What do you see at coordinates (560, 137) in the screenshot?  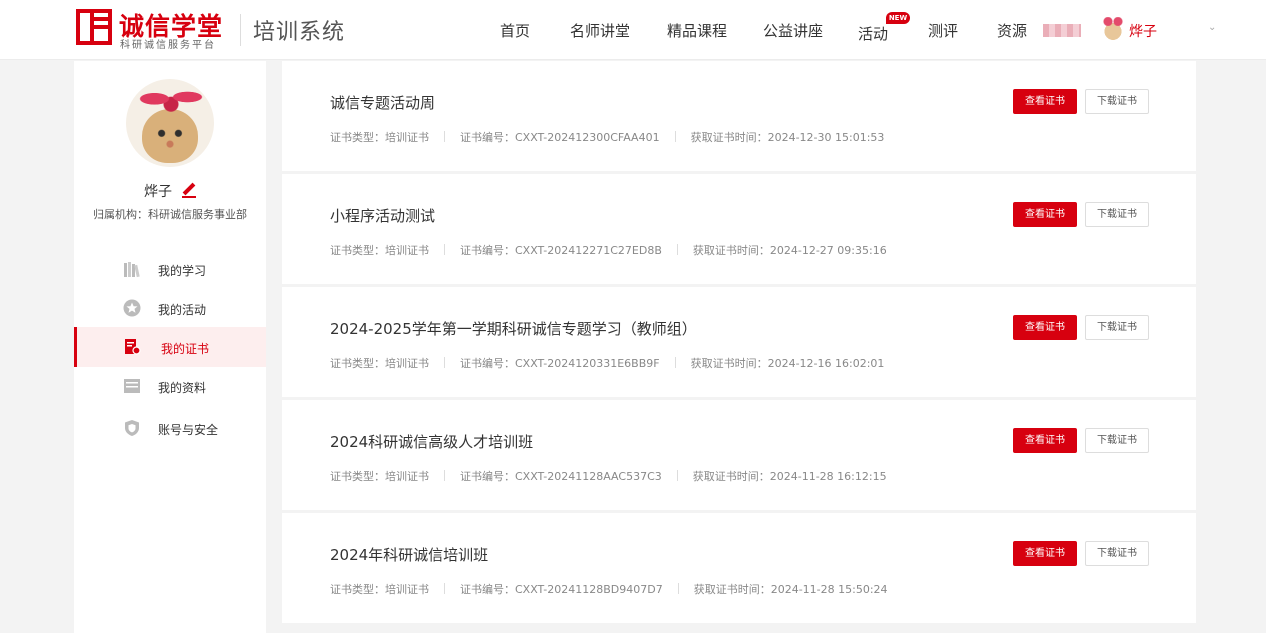 I see `certificate-code: 证书编号：CXXT-202412300CFAA401` at bounding box center [560, 137].